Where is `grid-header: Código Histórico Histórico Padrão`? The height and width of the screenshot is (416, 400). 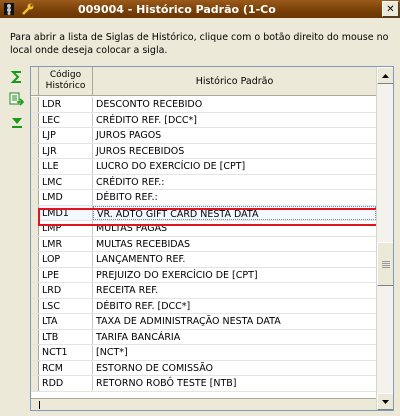 grid-header: Código Histórico Histórico Padrão is located at coordinates (203, 81).